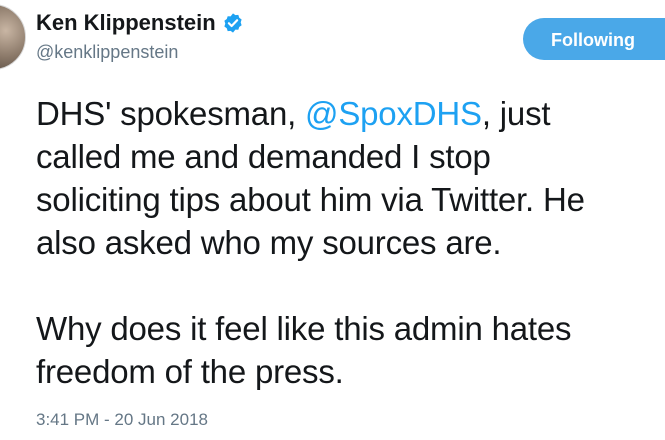 Image resolution: width=665 pixels, height=440 pixels. I want to click on following-button: Following, so click(594, 39).